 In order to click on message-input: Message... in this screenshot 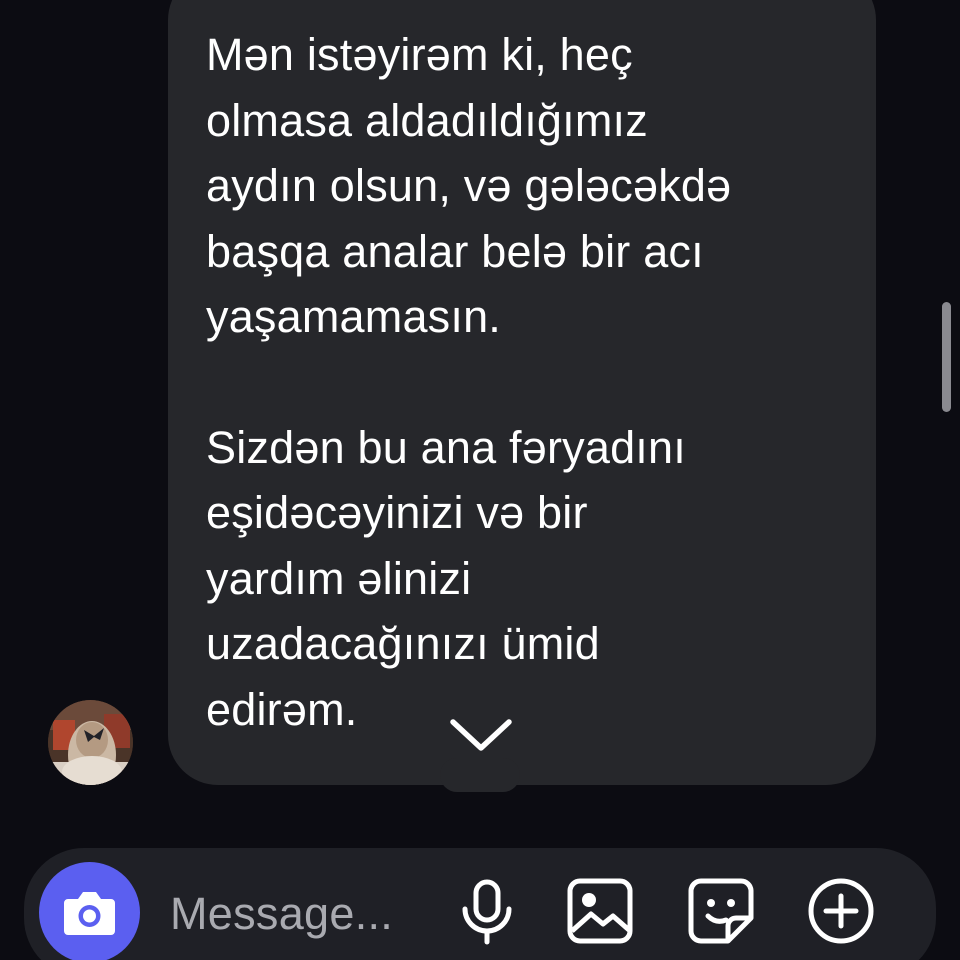, I will do `click(281, 913)`.